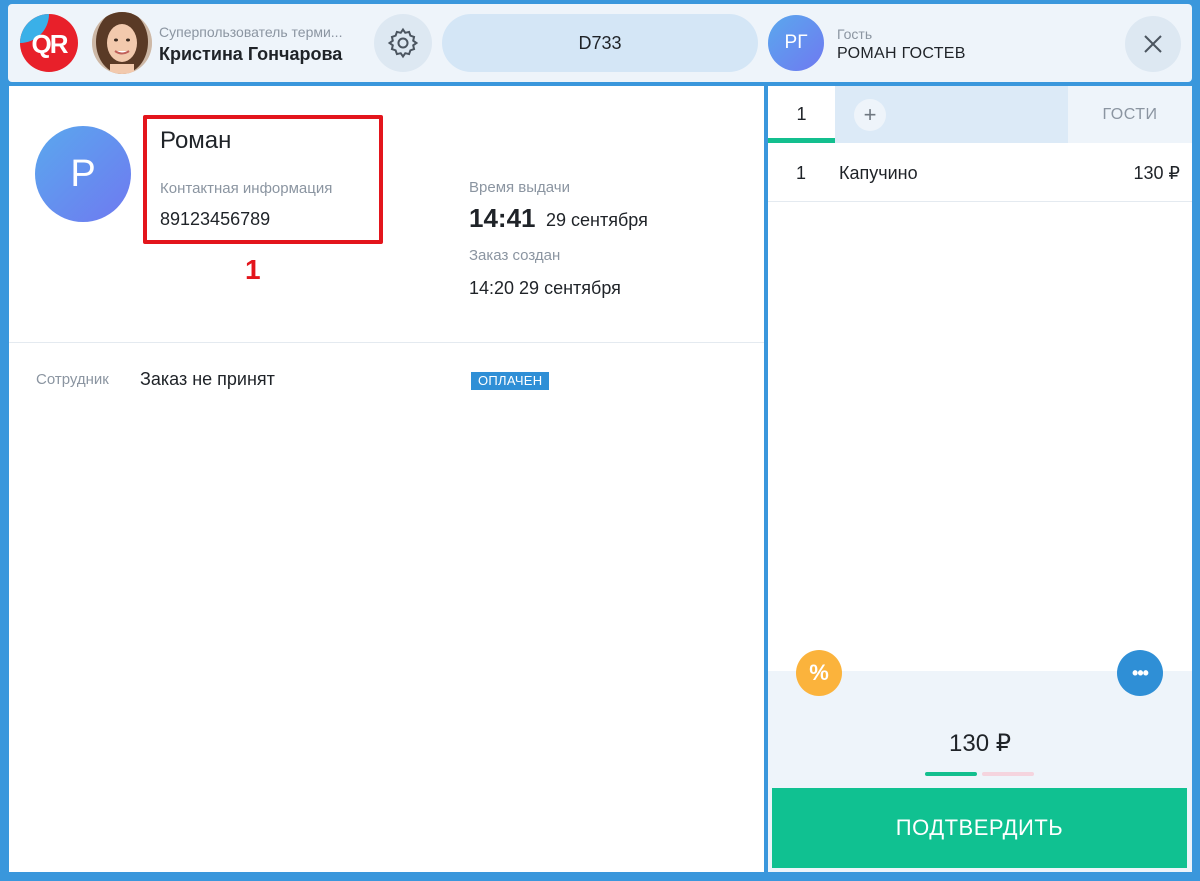  I want to click on active-tab-indicator, so click(801, 140).